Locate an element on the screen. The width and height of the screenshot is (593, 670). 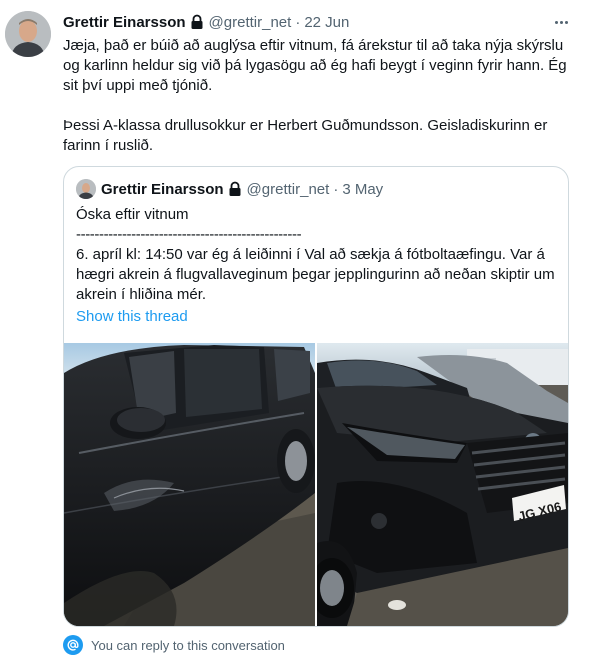
quoted-author-name: Grettir Einarsson is located at coordinates (162, 189).